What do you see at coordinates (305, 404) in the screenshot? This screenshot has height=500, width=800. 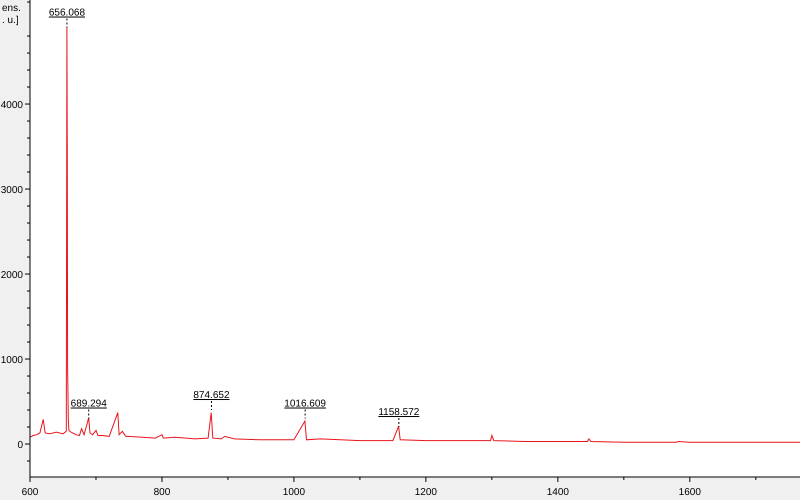 I see `peak-label: 1016.609` at bounding box center [305, 404].